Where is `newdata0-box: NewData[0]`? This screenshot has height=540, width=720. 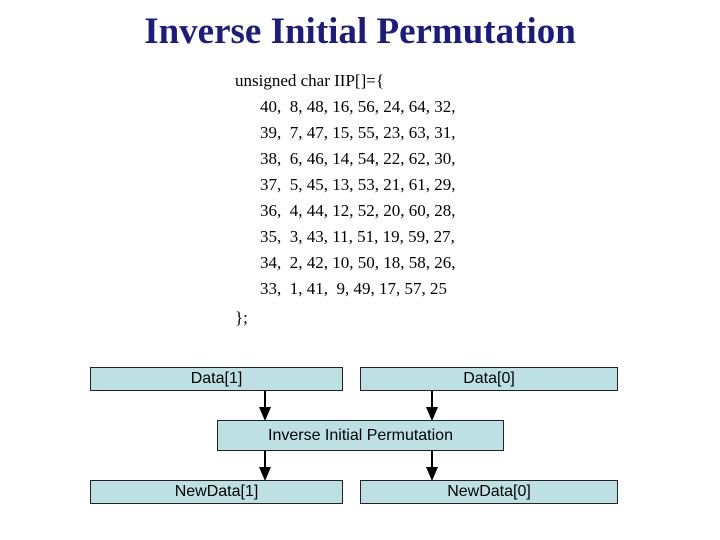
newdata0-box: NewData[0] is located at coordinates (489, 492).